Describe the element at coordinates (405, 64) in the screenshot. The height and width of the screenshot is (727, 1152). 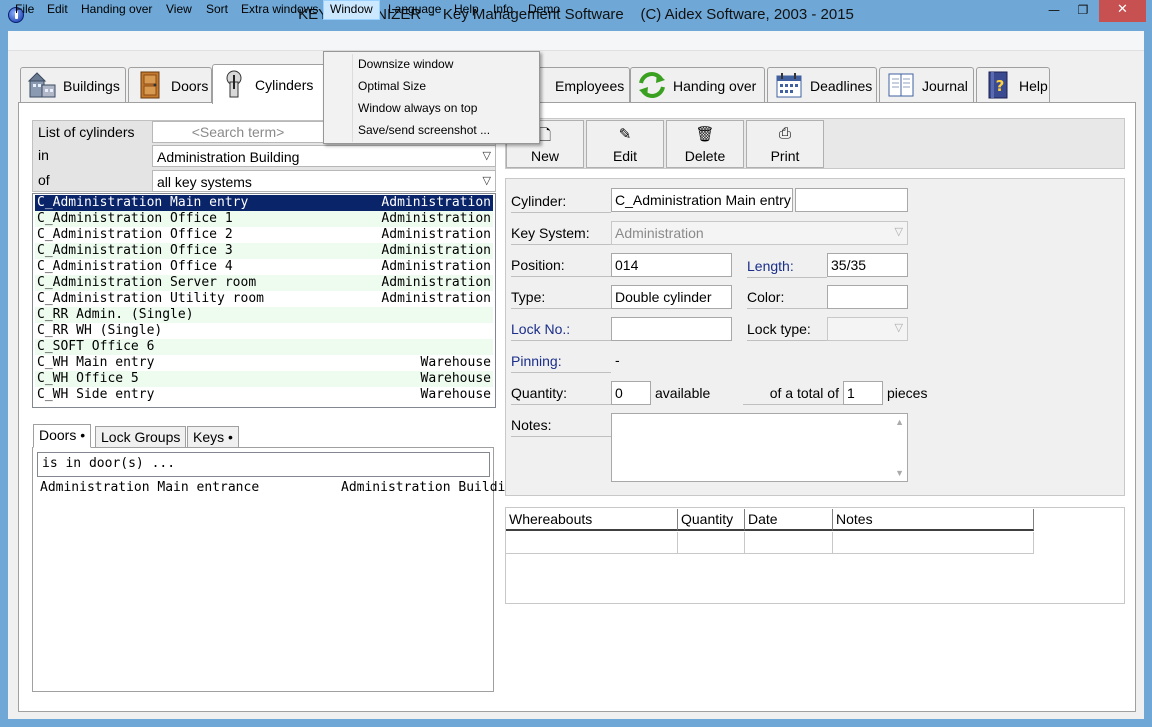
I see `menu-downsize-window: Downsize window` at that location.